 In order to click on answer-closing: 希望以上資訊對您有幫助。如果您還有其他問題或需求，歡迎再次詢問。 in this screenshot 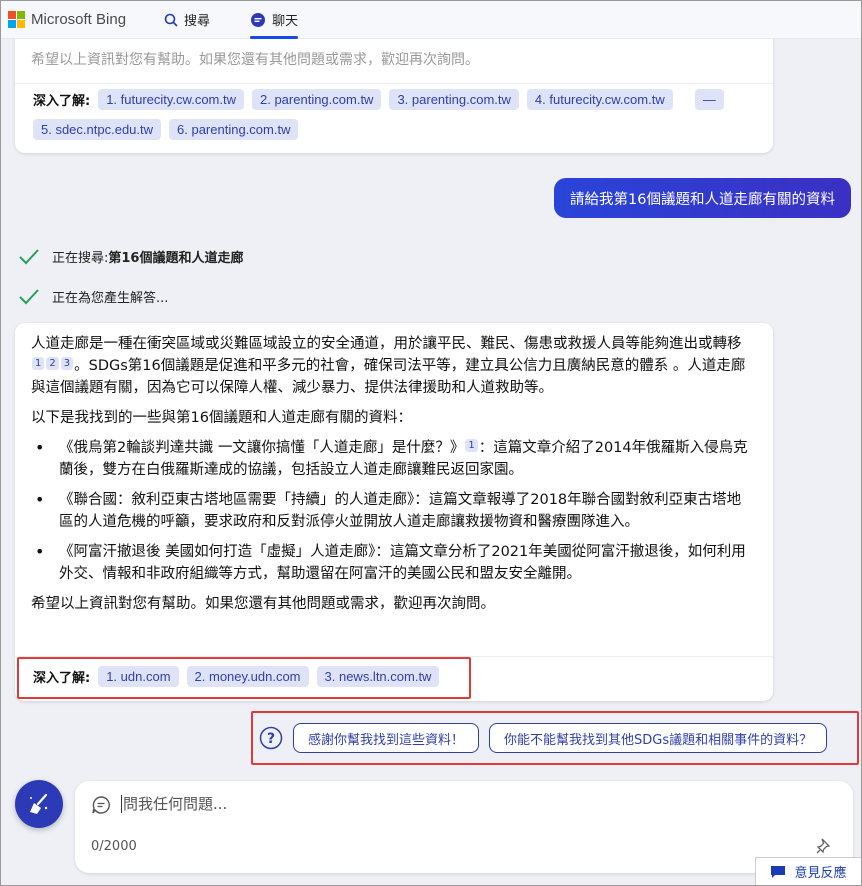, I will do `click(263, 604)`.